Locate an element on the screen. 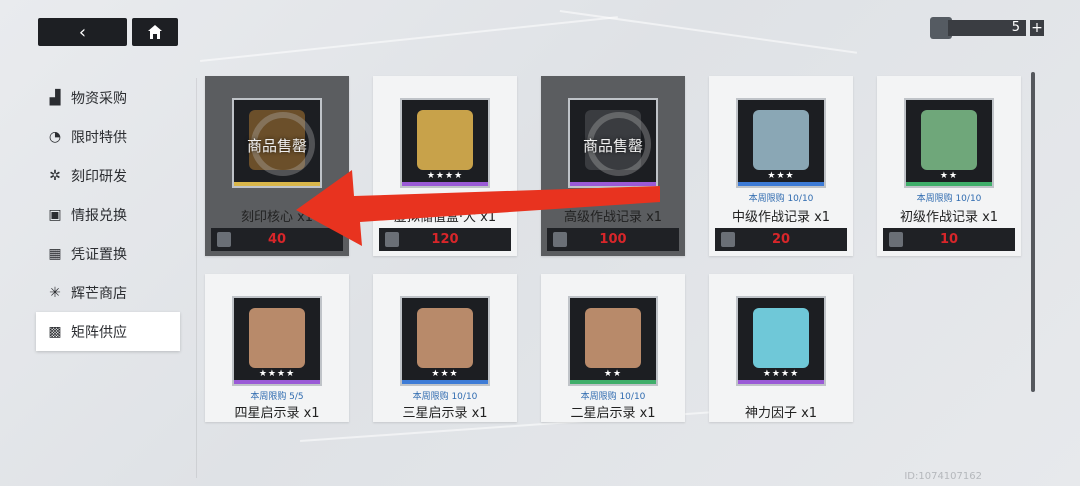 This screenshot has height=486, width=1080. price-tag: 100 is located at coordinates (613, 239).